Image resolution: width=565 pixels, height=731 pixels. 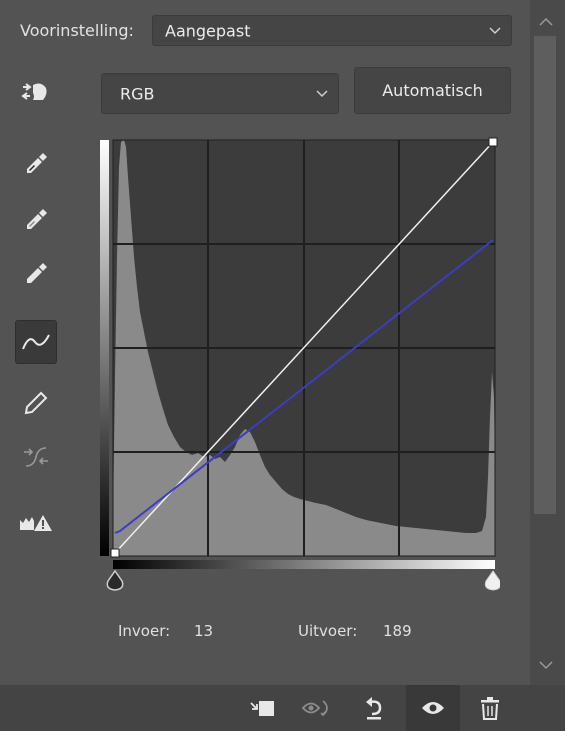 I want to click on curve-point-highlights, so click(x=493, y=142).